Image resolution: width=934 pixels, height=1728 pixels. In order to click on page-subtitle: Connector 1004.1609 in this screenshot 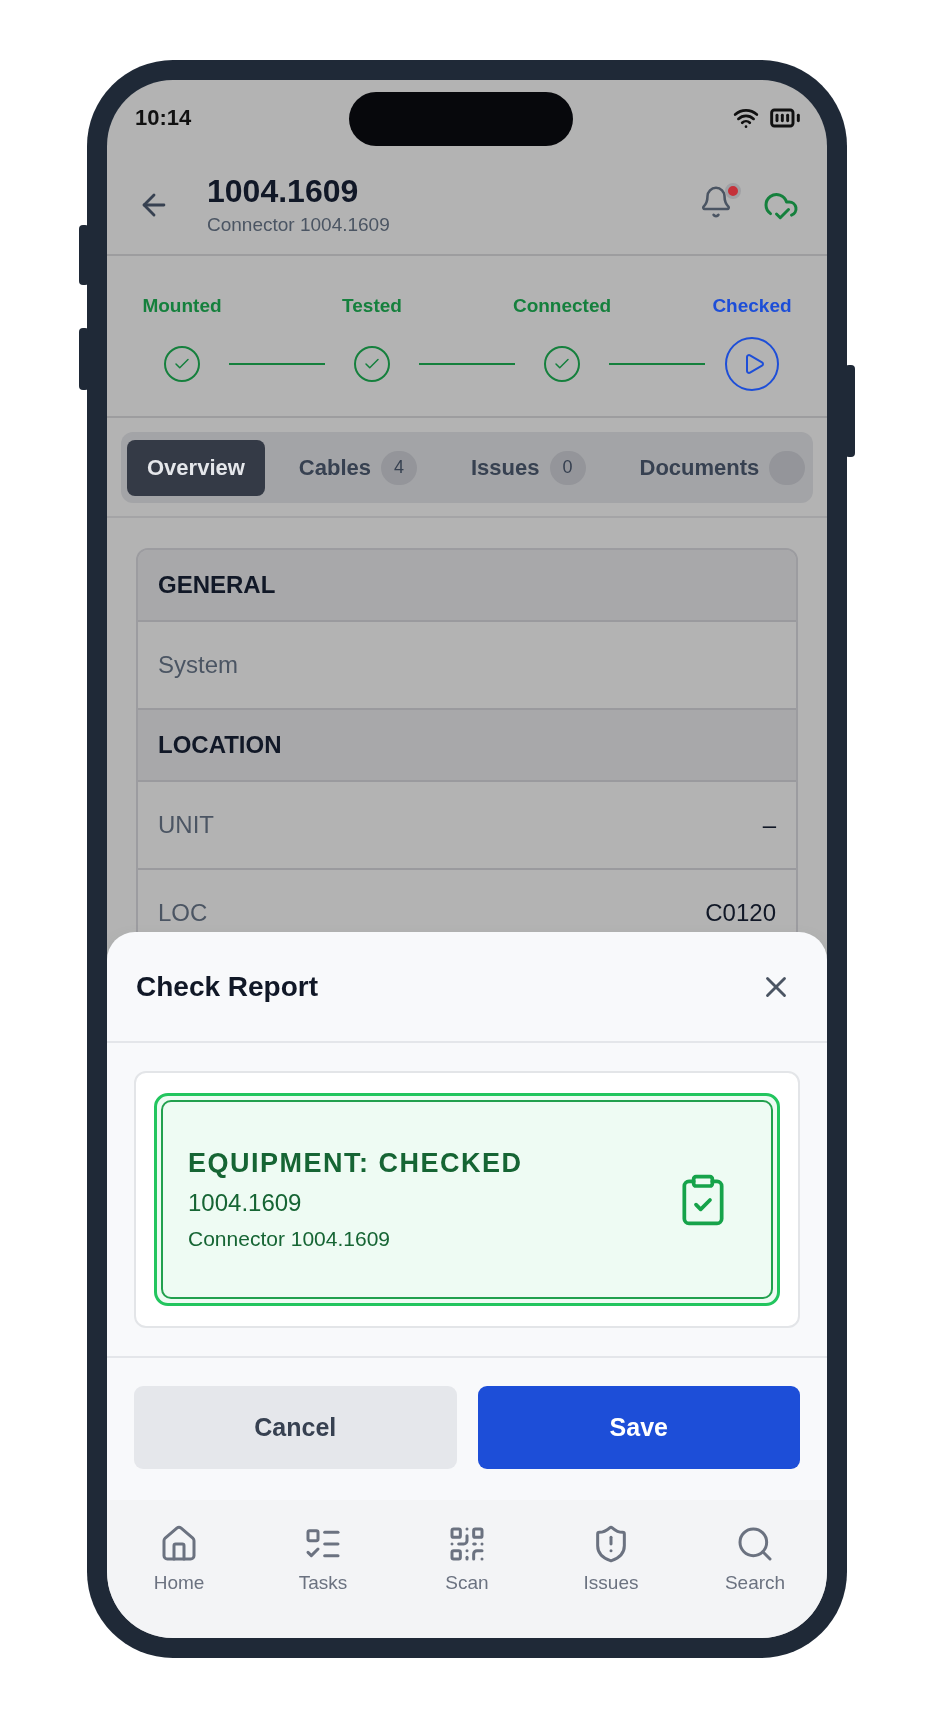, I will do `click(299, 225)`.